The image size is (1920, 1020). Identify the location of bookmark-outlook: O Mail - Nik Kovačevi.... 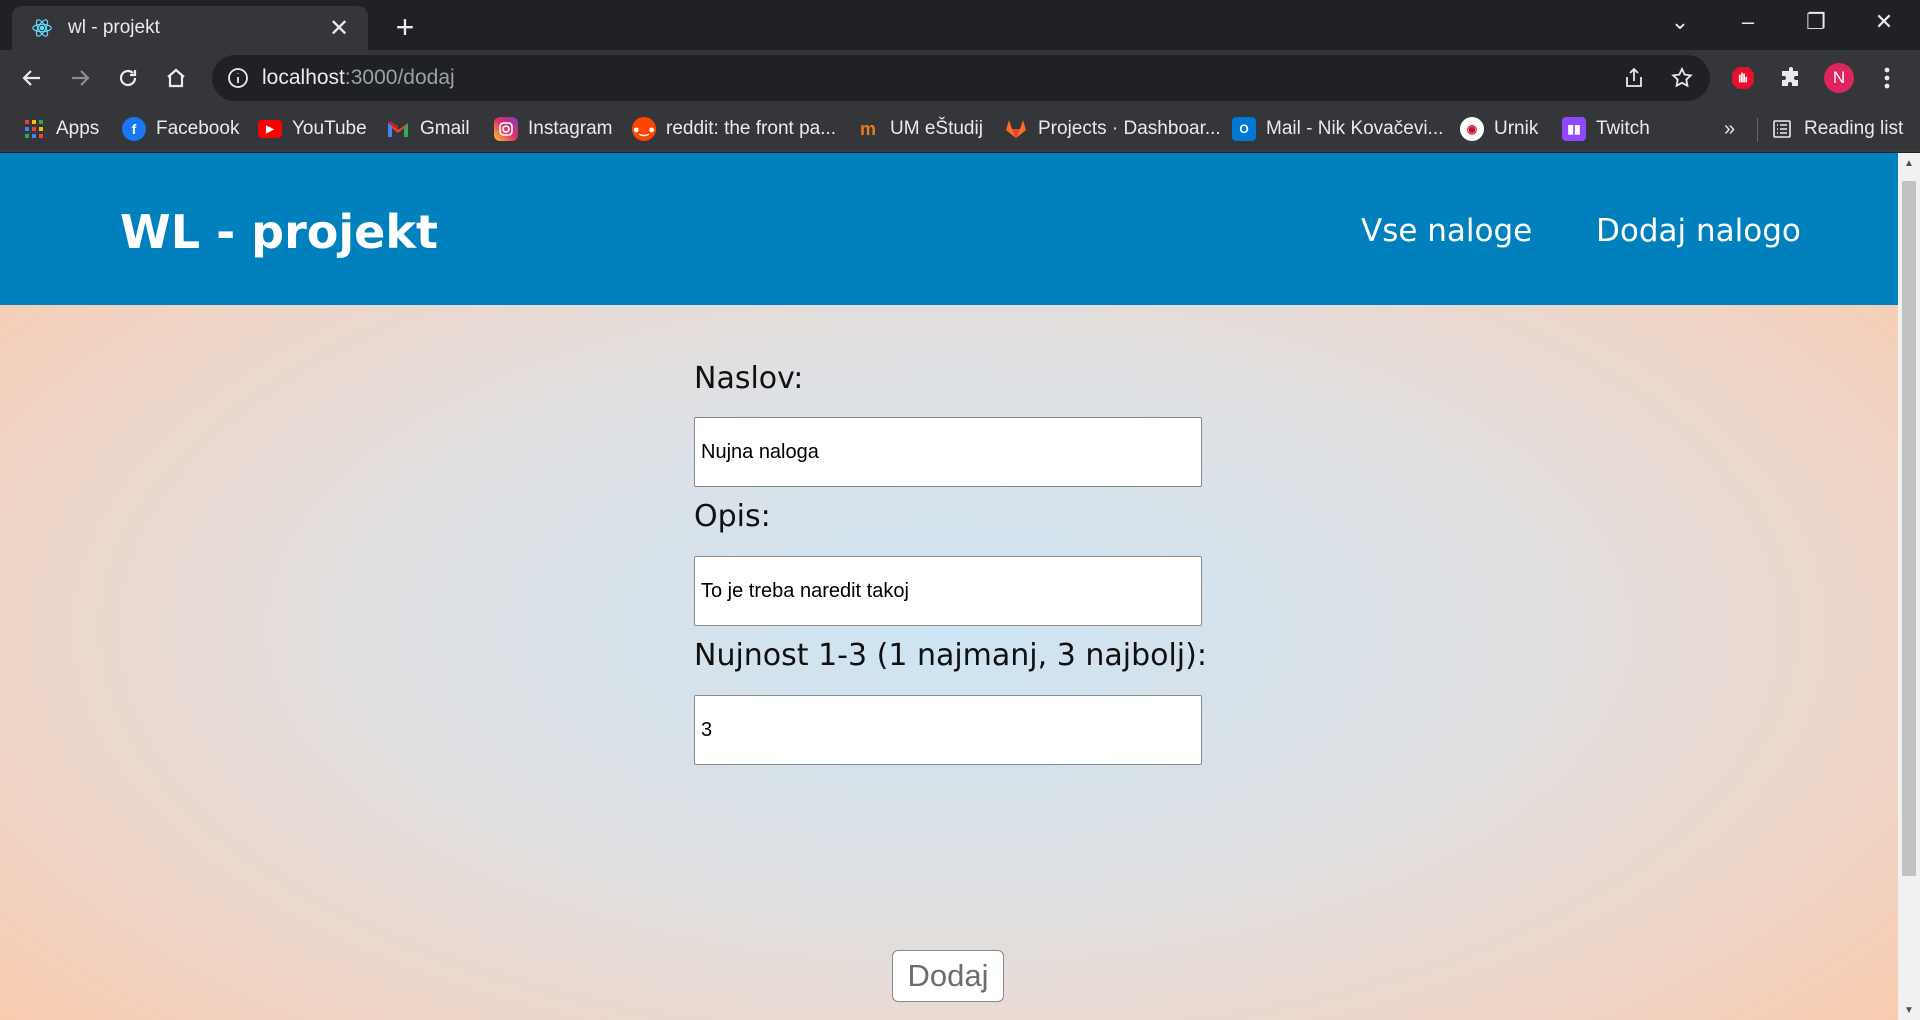
(1337, 129).